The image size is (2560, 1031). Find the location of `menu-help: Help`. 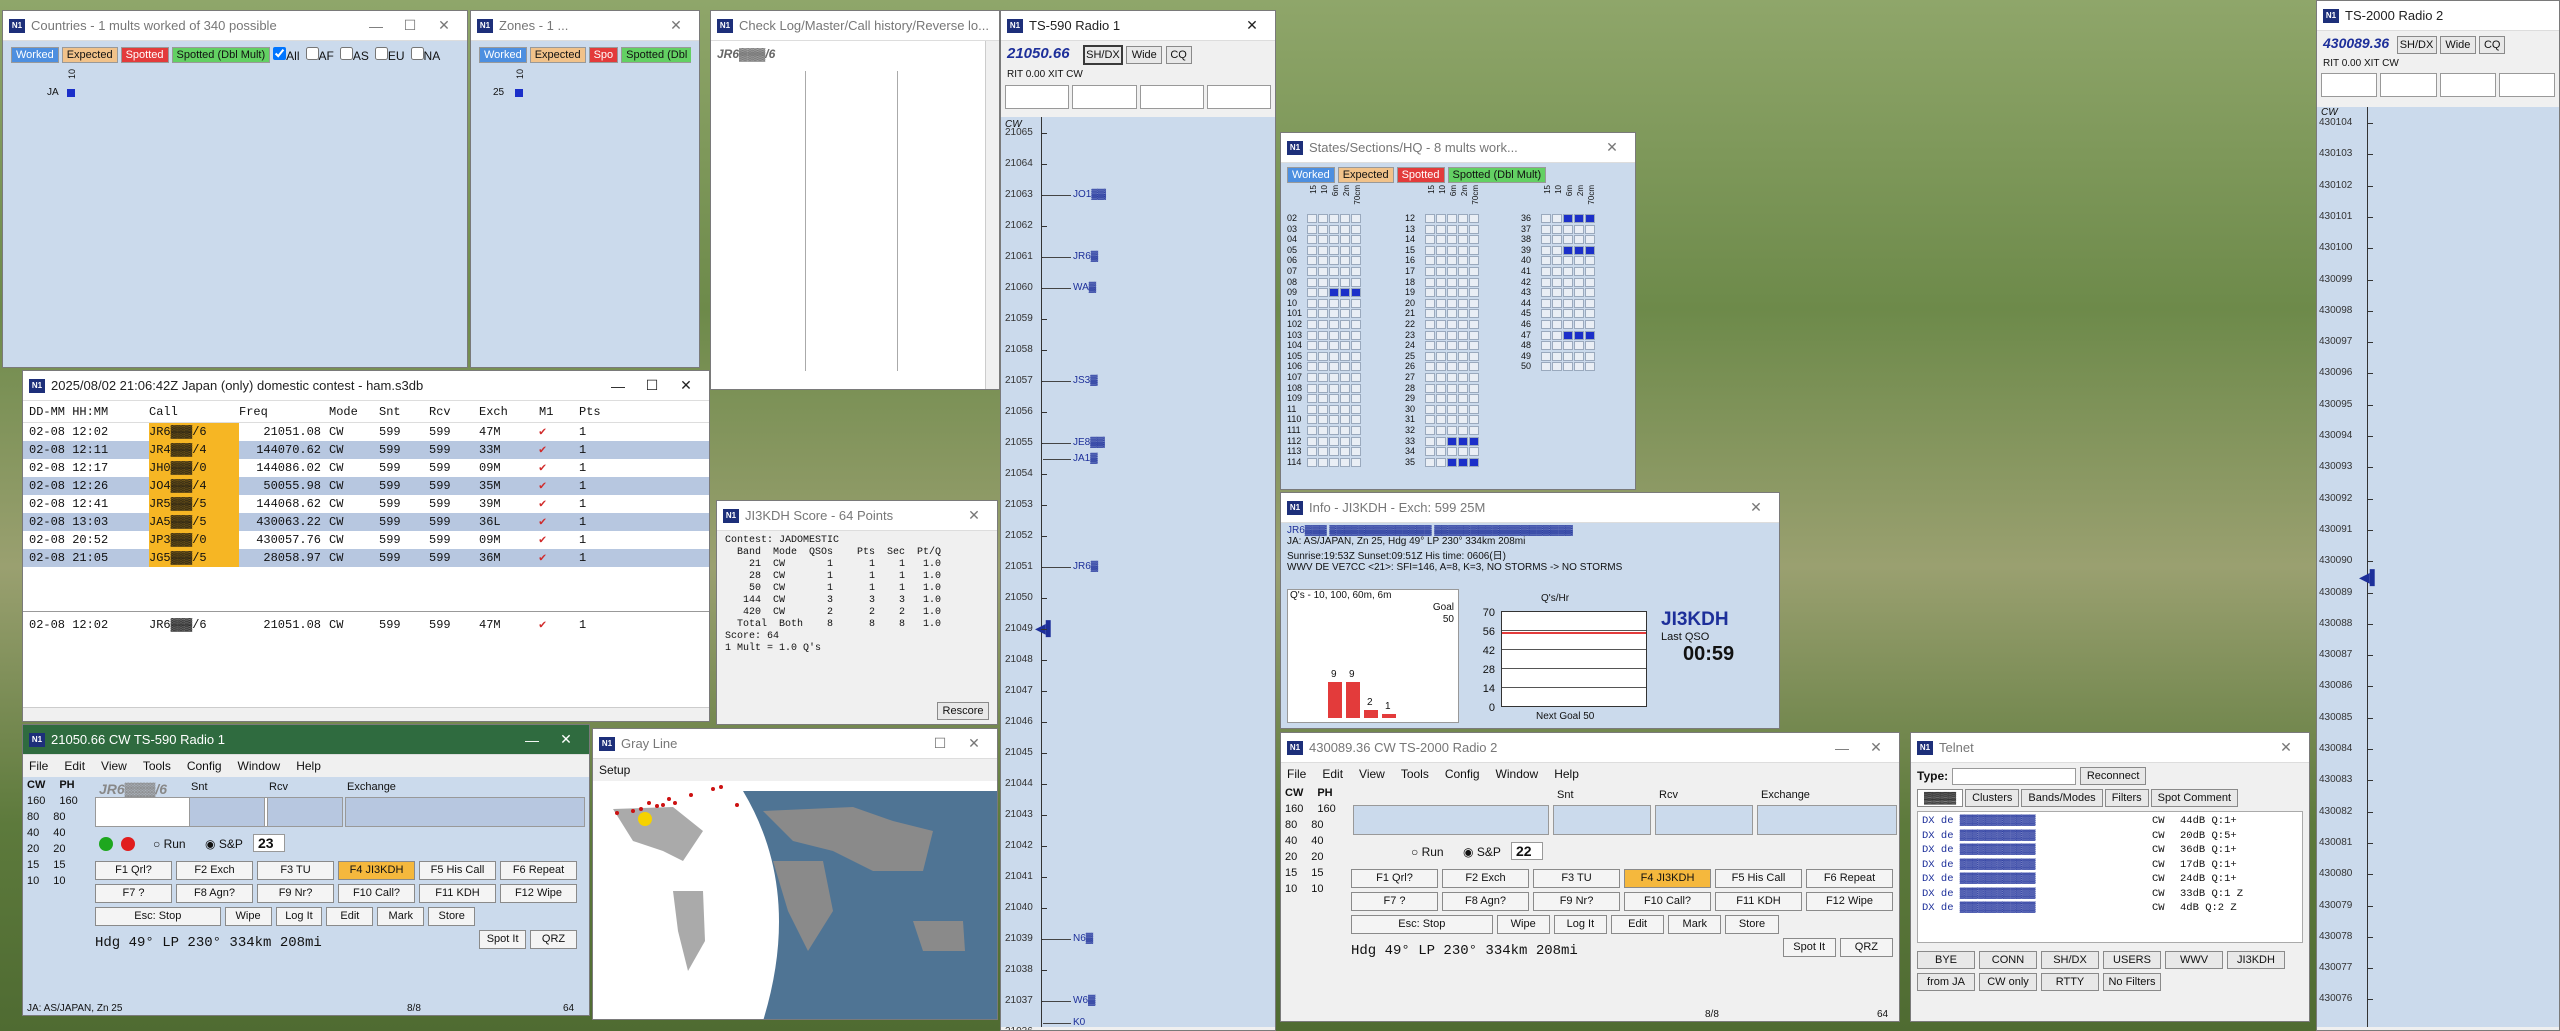

menu-help: Help is located at coordinates (1566, 774).